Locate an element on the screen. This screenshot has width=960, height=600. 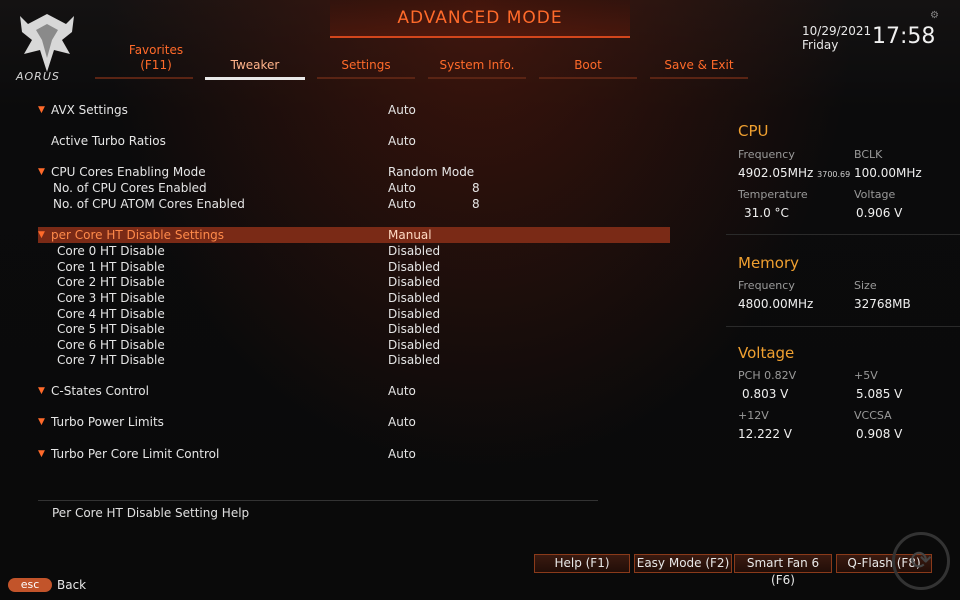
watermark-icon: ⟳ is located at coordinates (921, 561).